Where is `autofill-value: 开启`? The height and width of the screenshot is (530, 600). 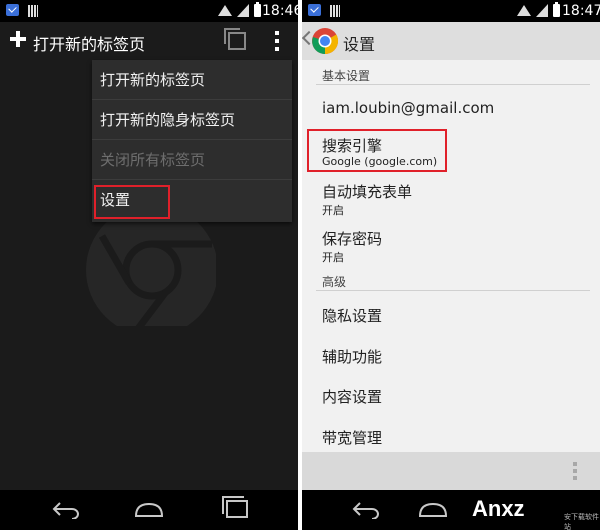
autofill-value: 开启 is located at coordinates (333, 210).